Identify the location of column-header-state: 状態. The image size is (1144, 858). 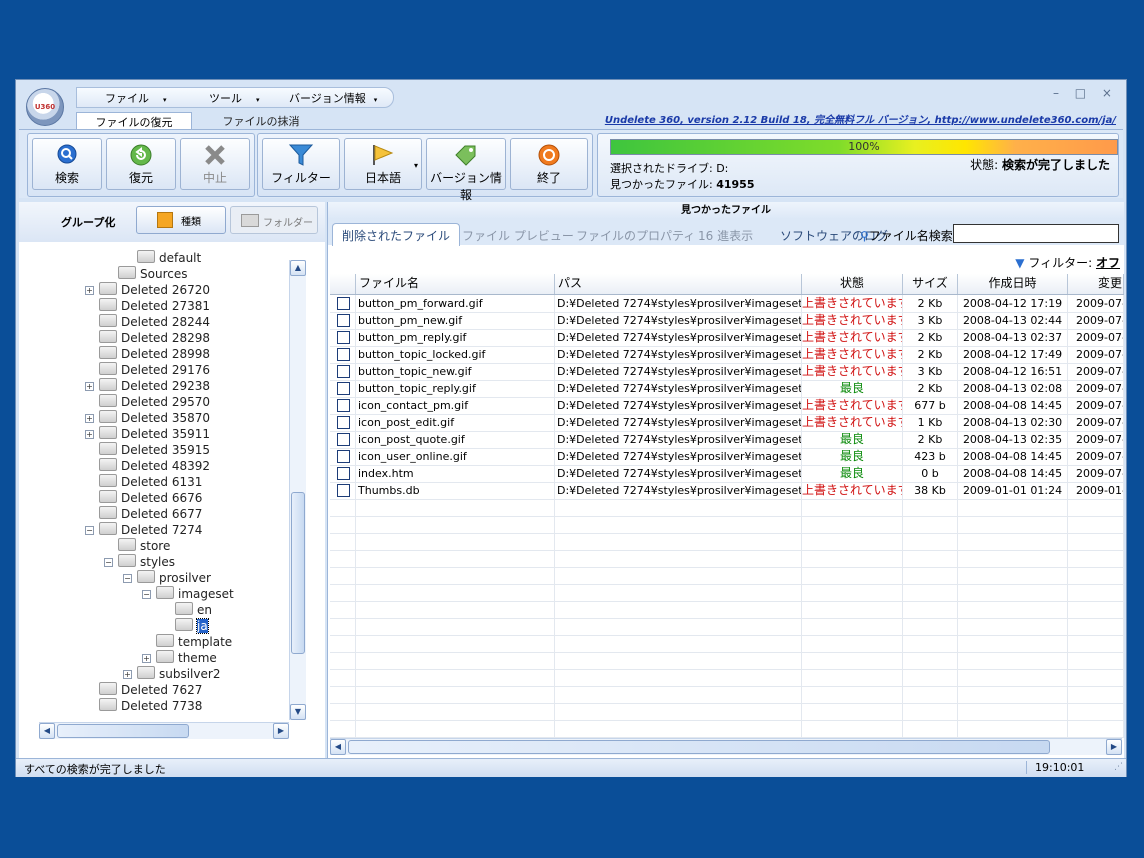
(852, 284).